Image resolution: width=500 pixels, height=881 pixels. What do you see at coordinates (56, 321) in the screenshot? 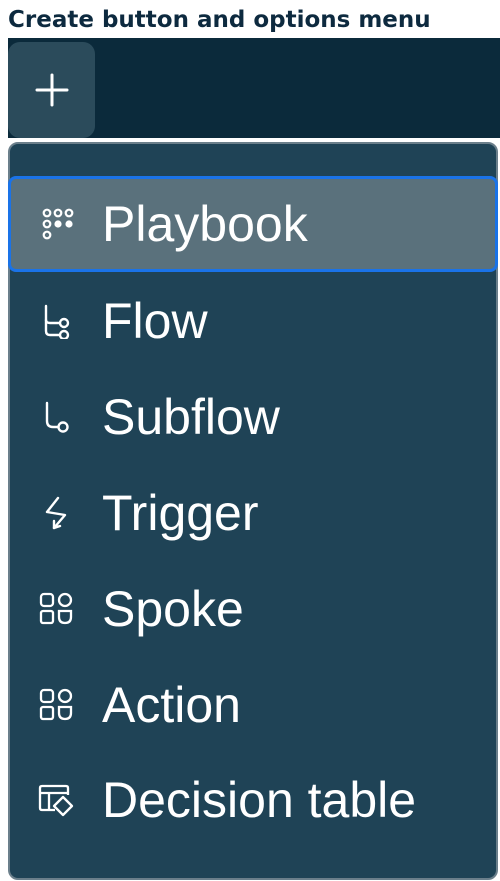
I see `flow-icon` at bounding box center [56, 321].